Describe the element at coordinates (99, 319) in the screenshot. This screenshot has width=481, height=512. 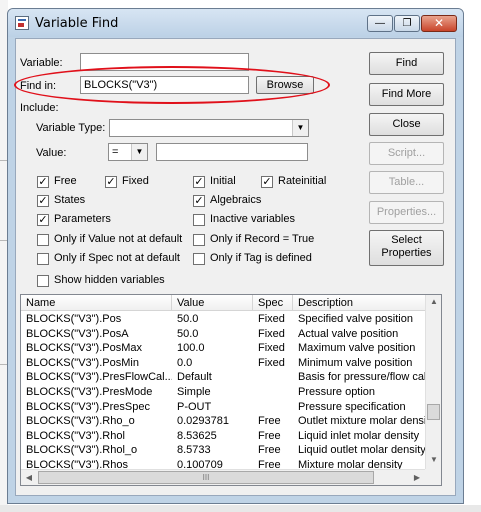
I see `cell-name: BLOCKS("V3").Pos` at that location.